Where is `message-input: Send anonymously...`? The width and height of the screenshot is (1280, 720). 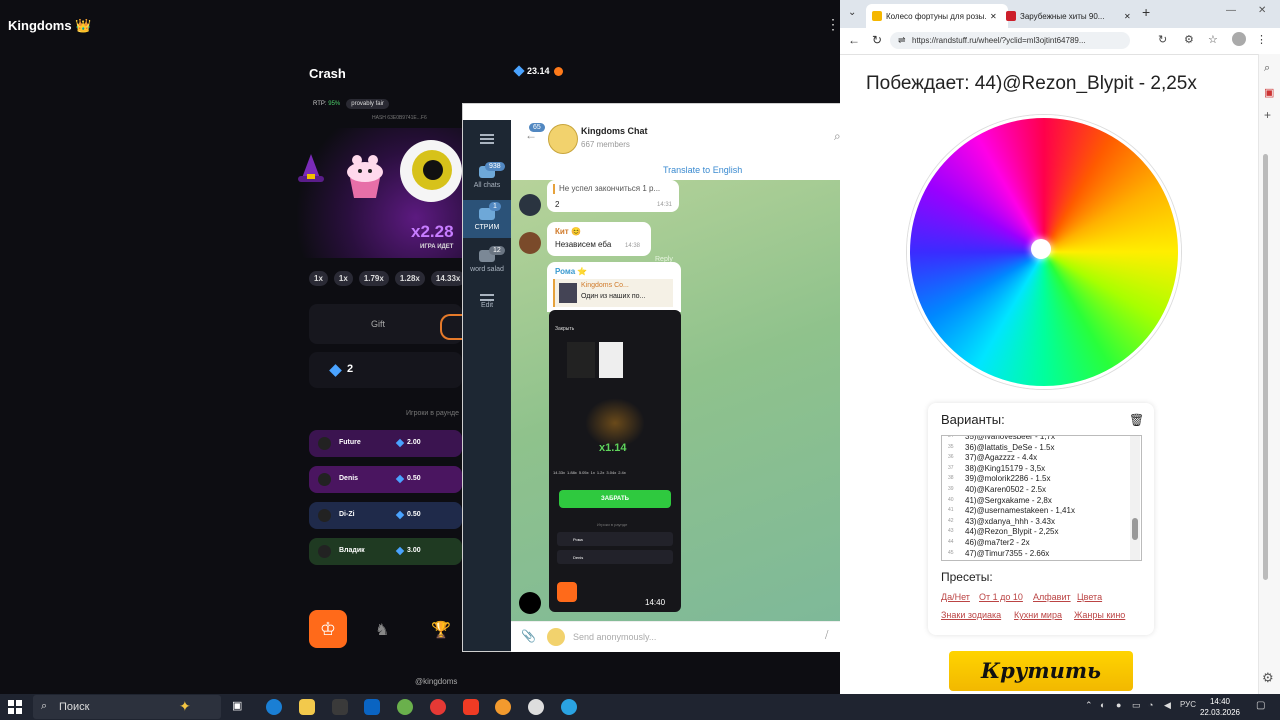
message-input: Send anonymously... is located at coordinates (614, 637).